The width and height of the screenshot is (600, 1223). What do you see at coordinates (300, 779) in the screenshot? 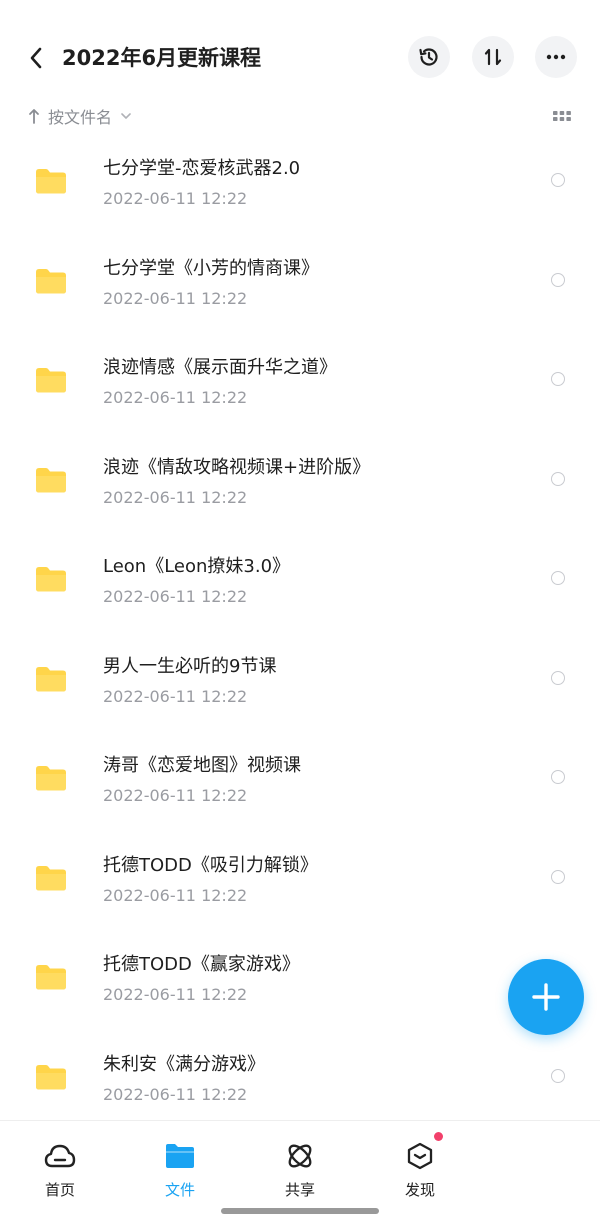
I see `list-item: 涛哥《恋爱地图》视频课 2022-06-11 12:22` at bounding box center [300, 779].